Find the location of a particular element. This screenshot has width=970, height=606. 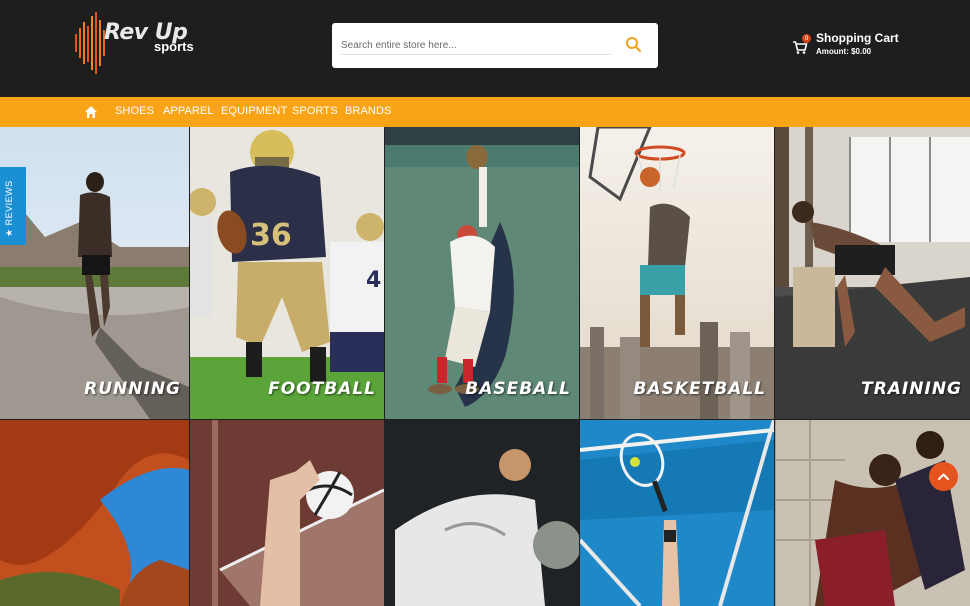

category-tile-football: 4 36 FOOTBALL is located at coordinates (287, 273).